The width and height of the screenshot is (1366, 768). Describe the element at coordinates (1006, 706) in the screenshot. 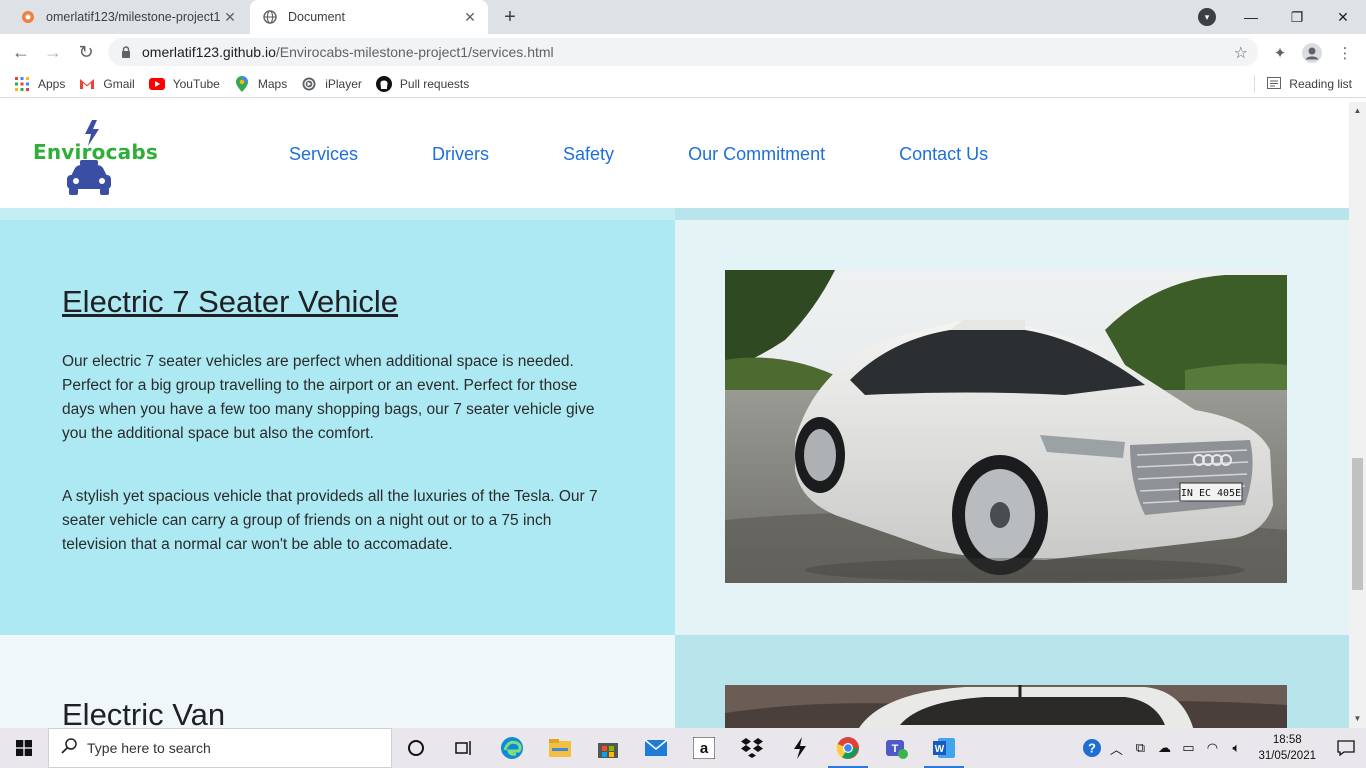

I see `electric-van-photo` at that location.